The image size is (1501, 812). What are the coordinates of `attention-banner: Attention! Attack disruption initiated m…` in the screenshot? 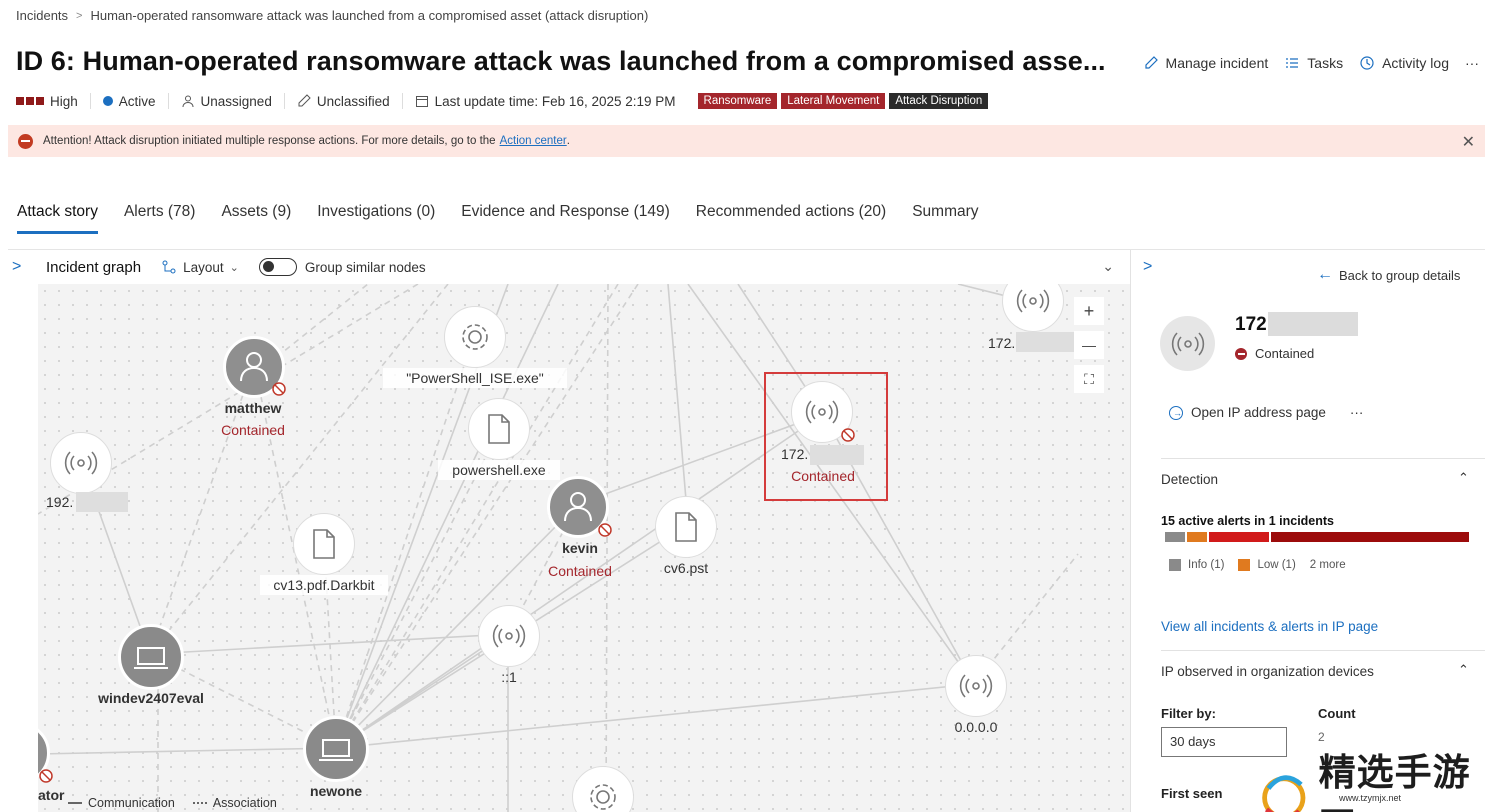 It's located at (746, 141).